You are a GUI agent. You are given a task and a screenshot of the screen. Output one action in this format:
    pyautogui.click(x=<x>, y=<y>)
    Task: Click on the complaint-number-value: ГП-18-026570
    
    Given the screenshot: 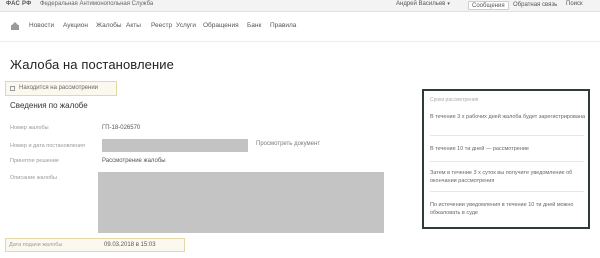 What is the action you would take?
    pyautogui.click(x=121, y=128)
    